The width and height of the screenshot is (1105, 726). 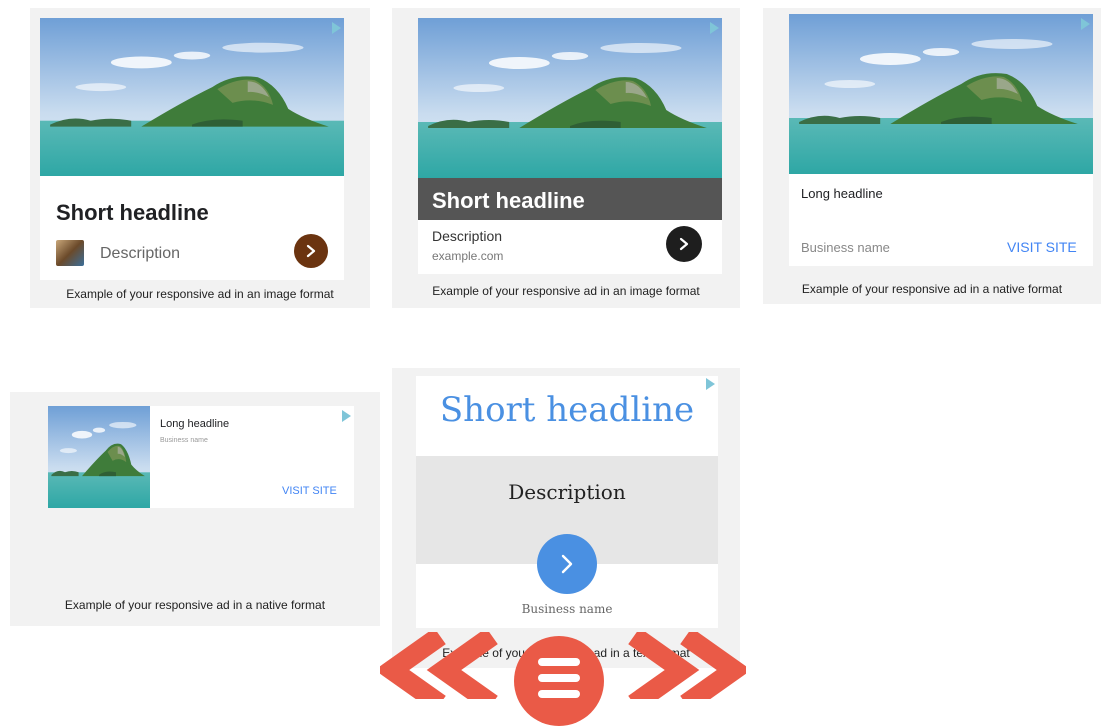 I want to click on ad-card: Short headline Description, so click(x=192, y=149).